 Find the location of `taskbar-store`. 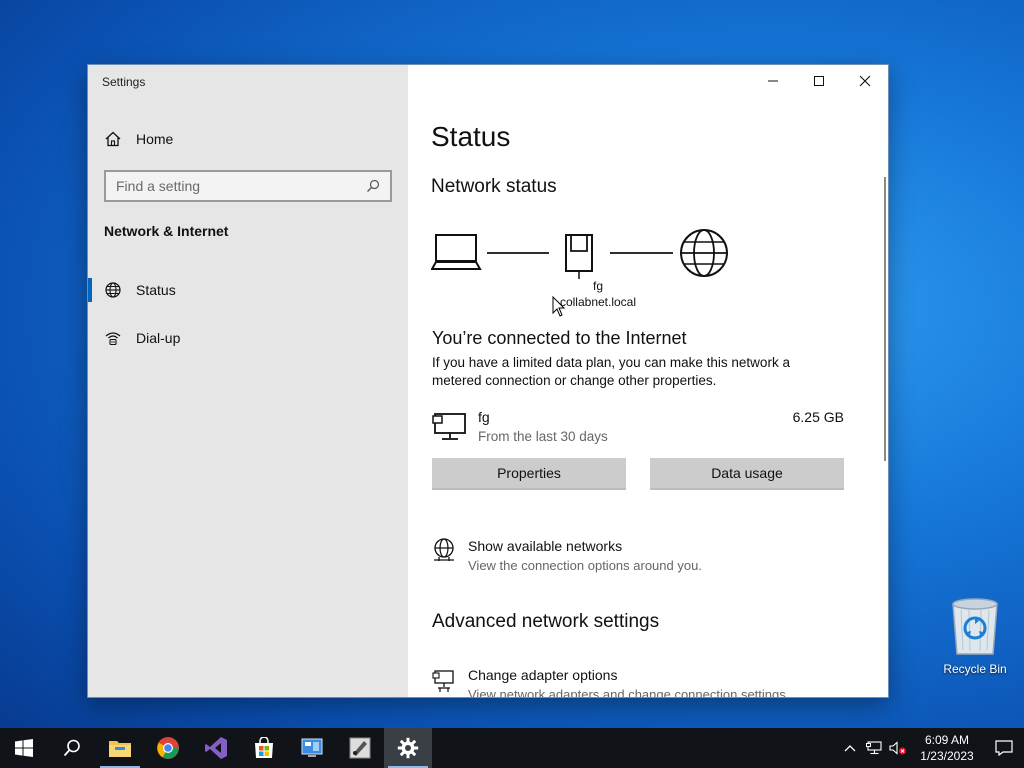

taskbar-store is located at coordinates (264, 748).